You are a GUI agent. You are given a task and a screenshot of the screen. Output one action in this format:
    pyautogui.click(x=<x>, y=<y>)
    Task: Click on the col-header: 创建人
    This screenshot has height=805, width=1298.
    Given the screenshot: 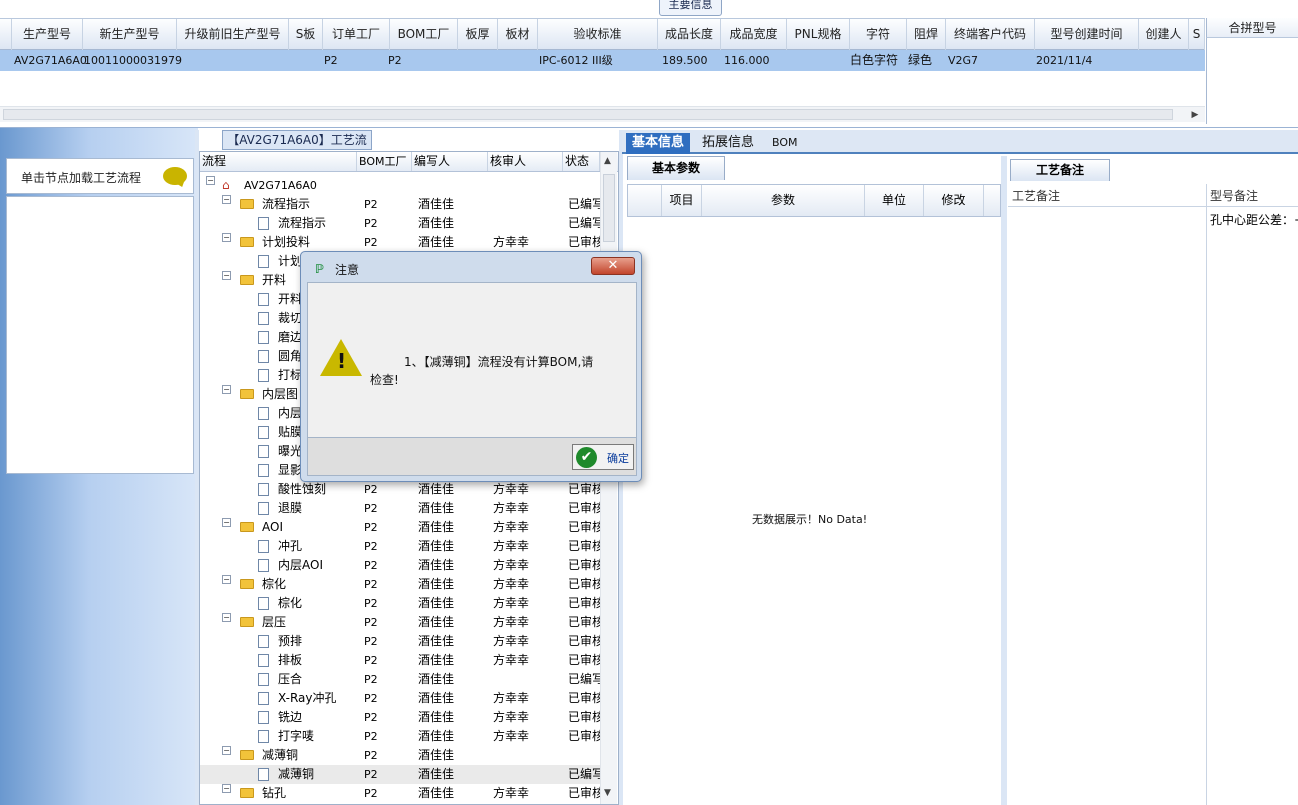 What is the action you would take?
    pyautogui.click(x=1164, y=34)
    